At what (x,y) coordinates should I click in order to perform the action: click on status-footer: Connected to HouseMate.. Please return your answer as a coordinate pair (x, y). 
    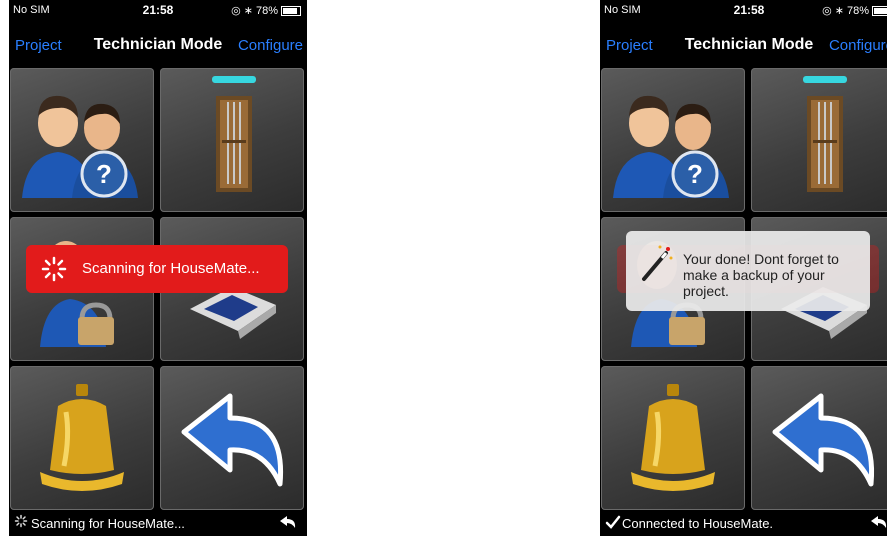
    Looking at the image, I should click on (743, 523).